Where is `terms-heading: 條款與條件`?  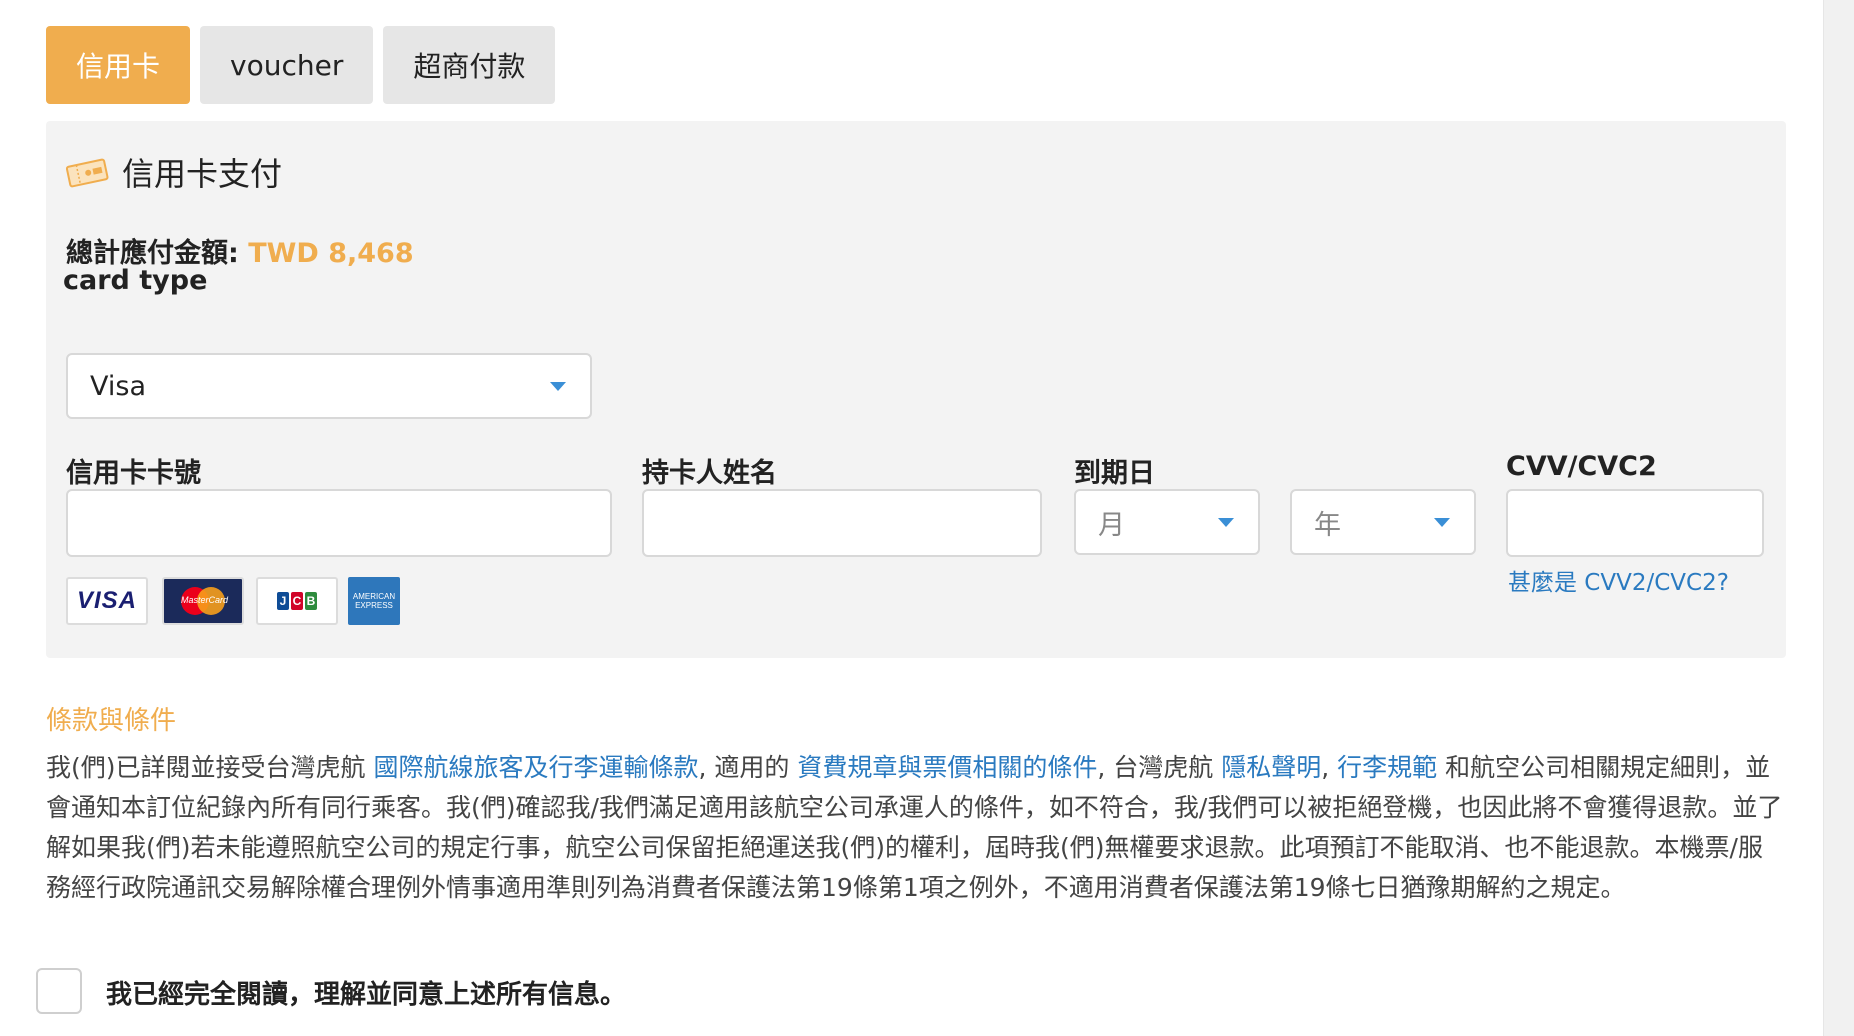
terms-heading: 條款與條件 is located at coordinates (111, 721).